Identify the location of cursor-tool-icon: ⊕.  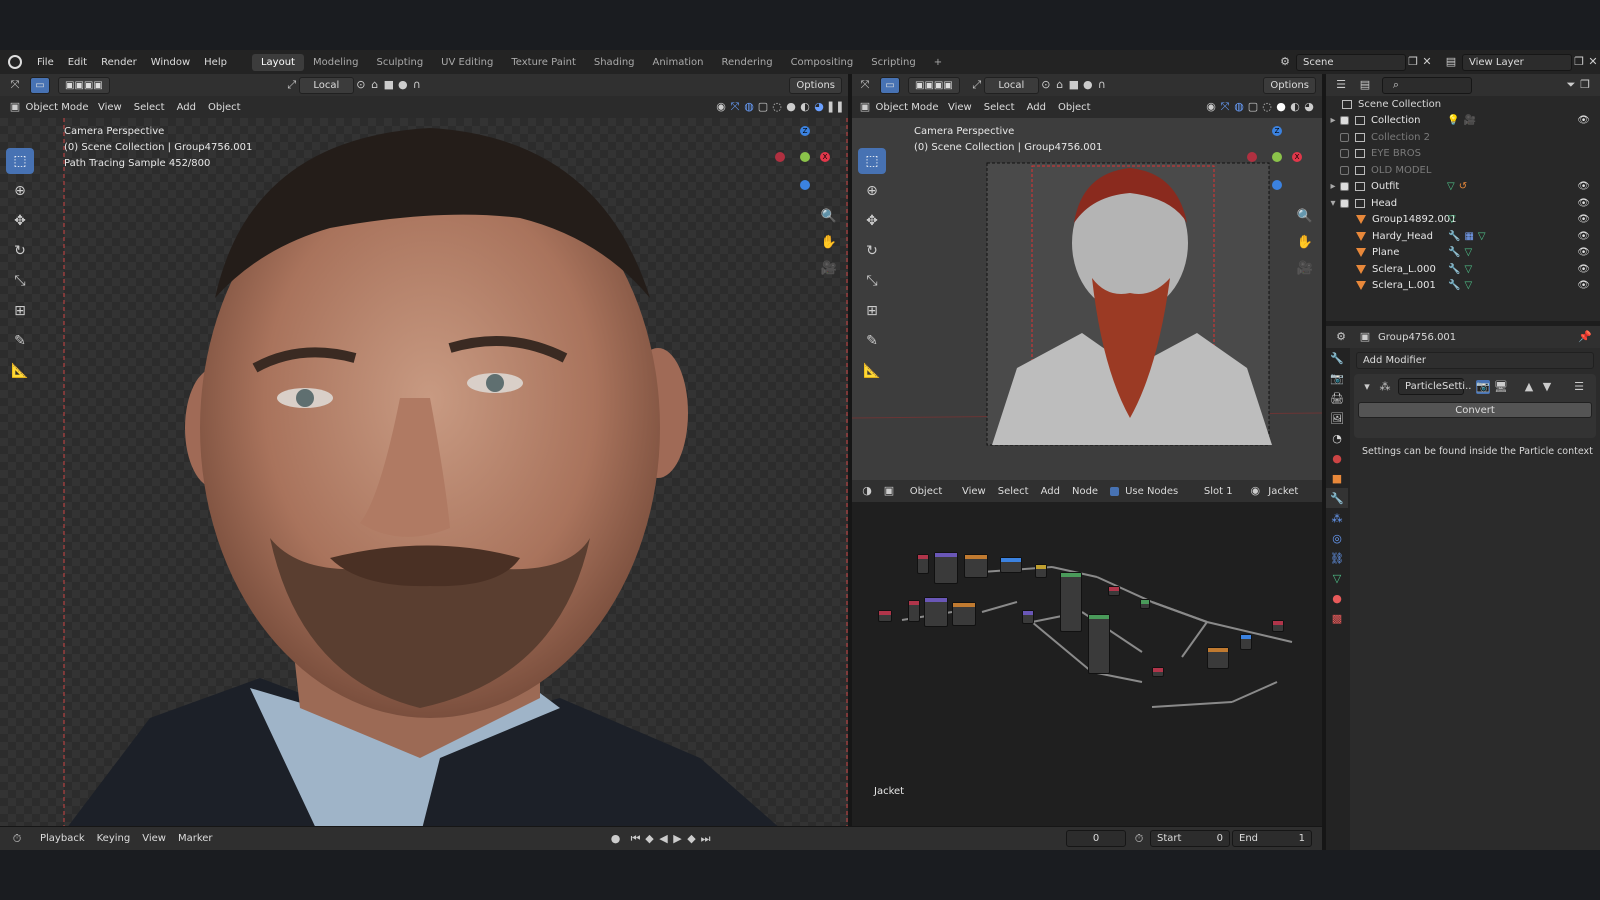
(20, 191).